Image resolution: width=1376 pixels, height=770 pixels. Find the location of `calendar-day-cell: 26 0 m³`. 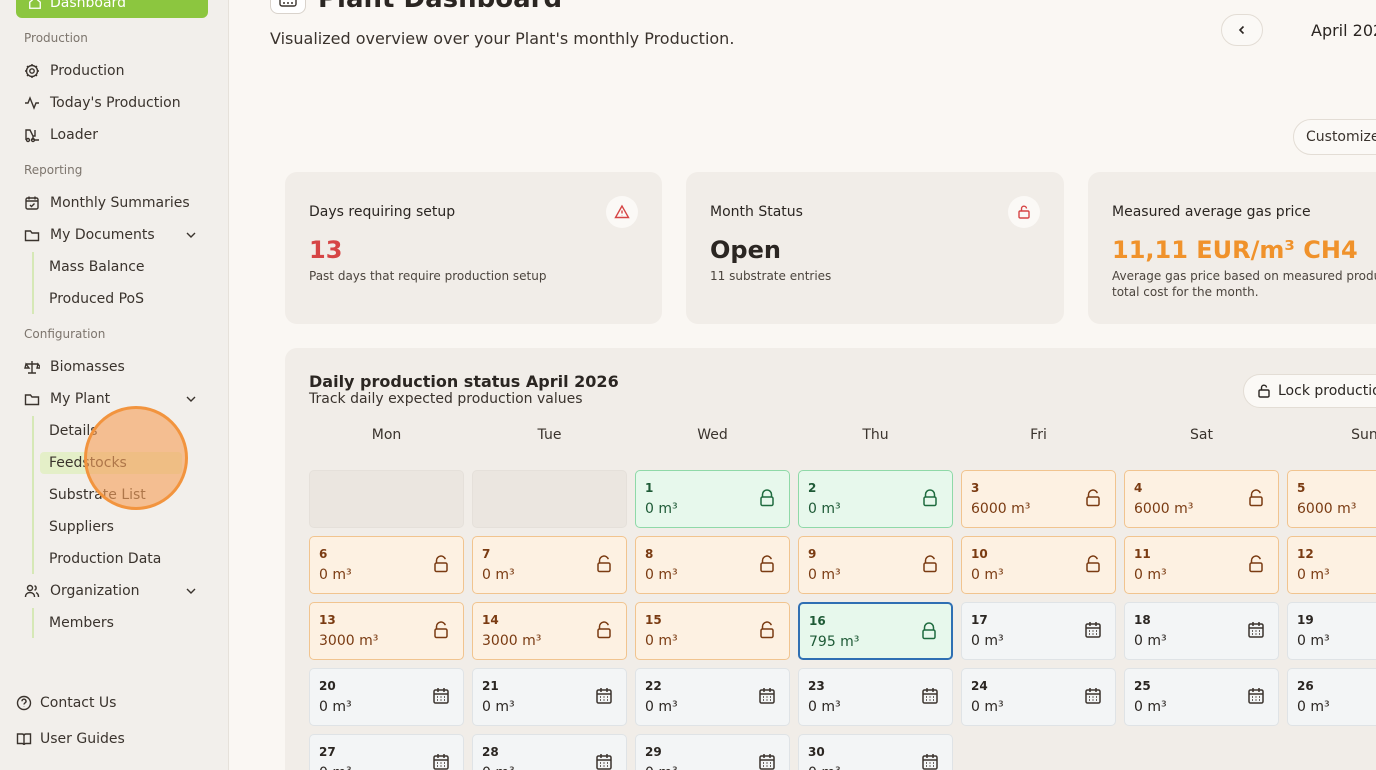

calendar-day-cell: 26 0 m³ is located at coordinates (1331, 697).